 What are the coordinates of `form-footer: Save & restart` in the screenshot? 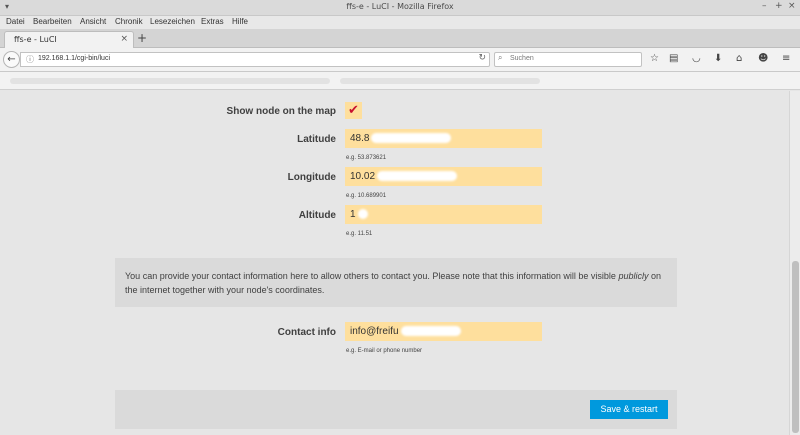 It's located at (396, 409).